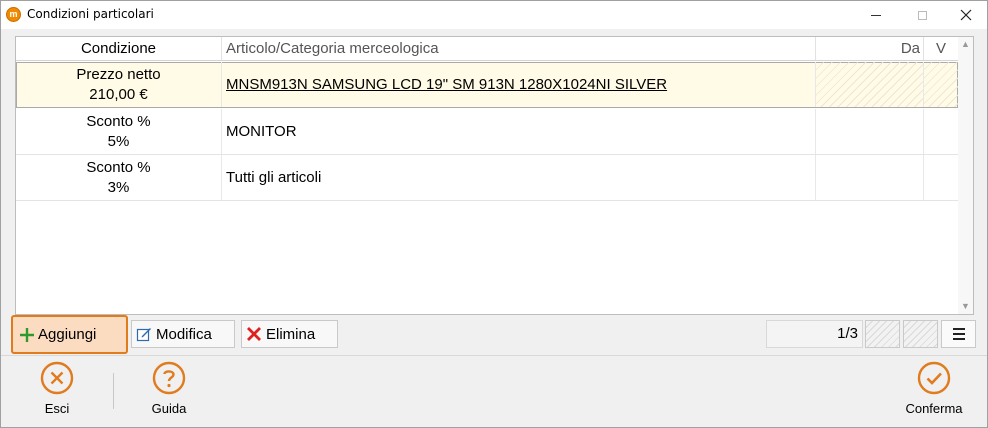  Describe the element at coordinates (958, 329) in the screenshot. I see `hamburger-icon` at that location.